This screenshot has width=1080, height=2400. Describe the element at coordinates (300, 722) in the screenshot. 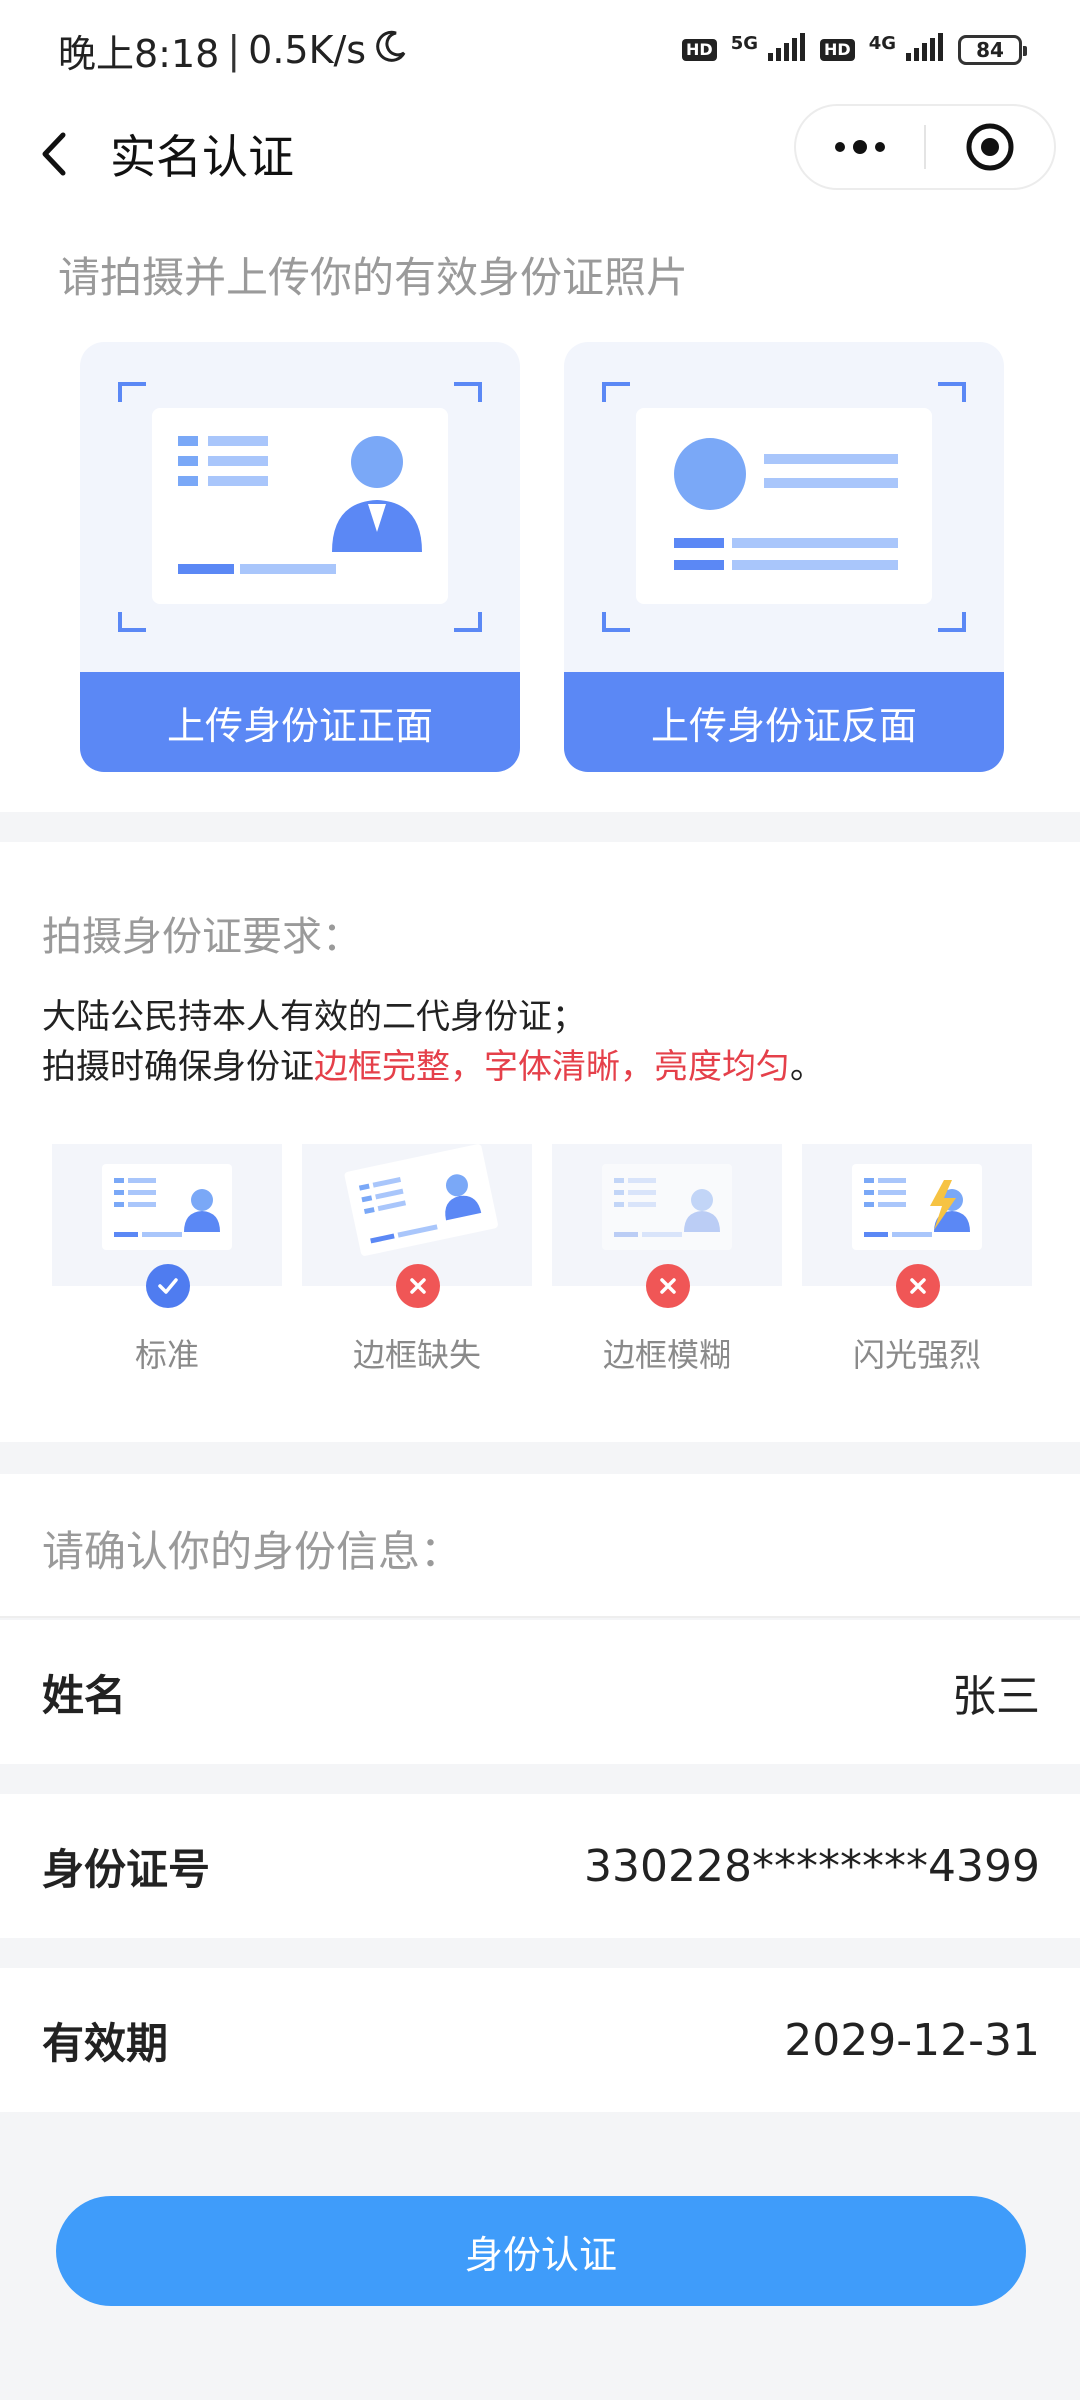

I see `upload-front-button: 上传身份证正面` at that location.